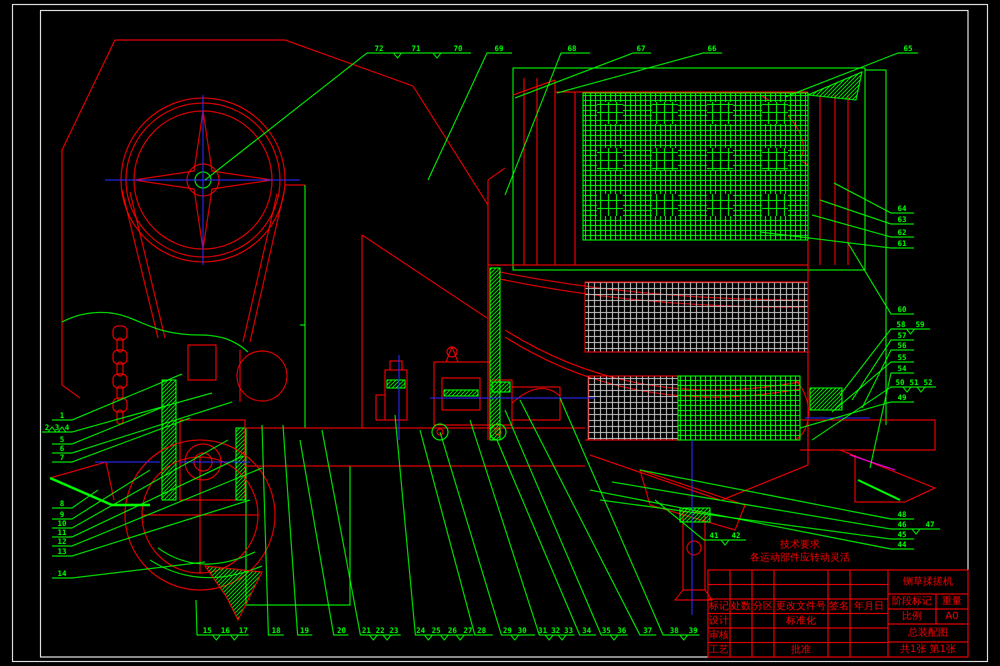 The width and height of the screenshot is (1000, 666). Describe the element at coordinates (912, 616) in the screenshot. I see `stage-label: 比例` at that location.